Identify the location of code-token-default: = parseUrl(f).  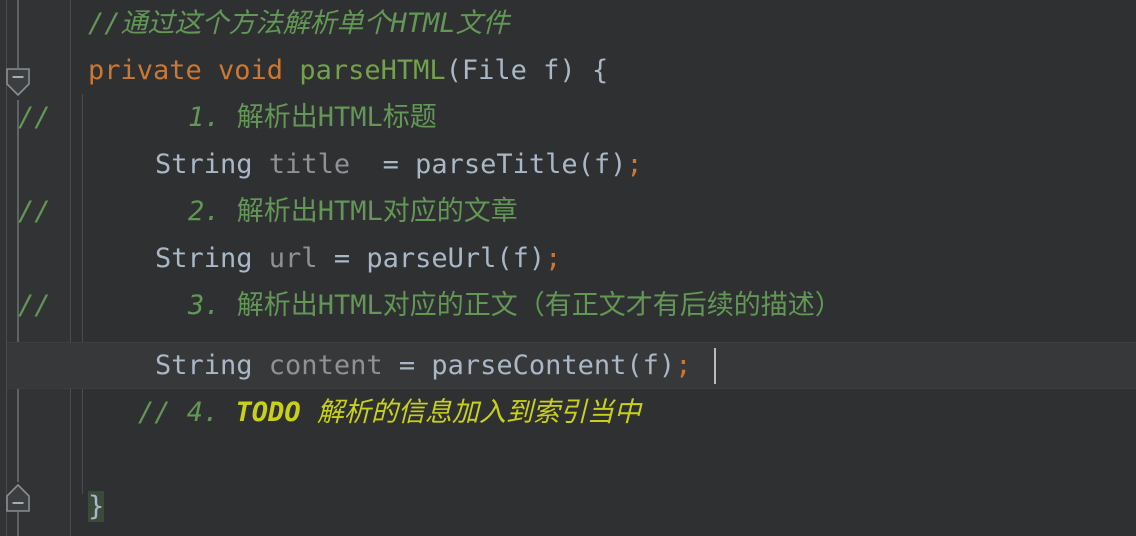
(431, 258).